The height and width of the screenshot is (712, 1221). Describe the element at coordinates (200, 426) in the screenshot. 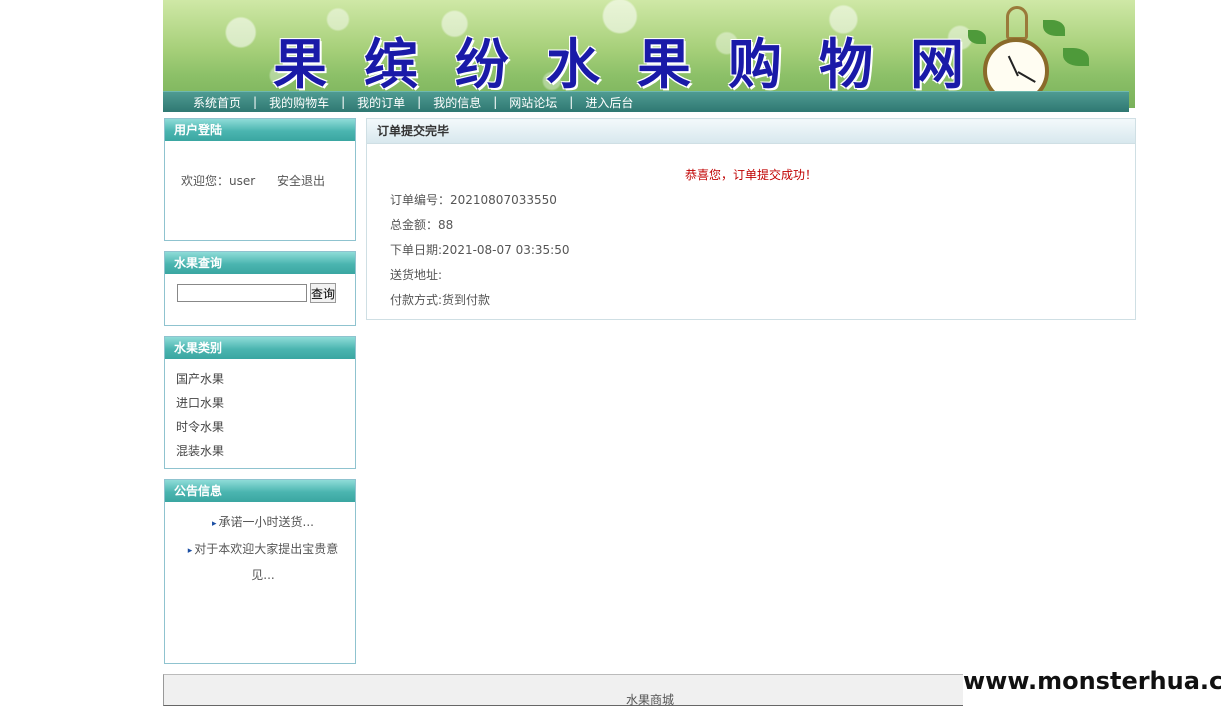

I see `category-link-seasonal: 时令水果` at that location.